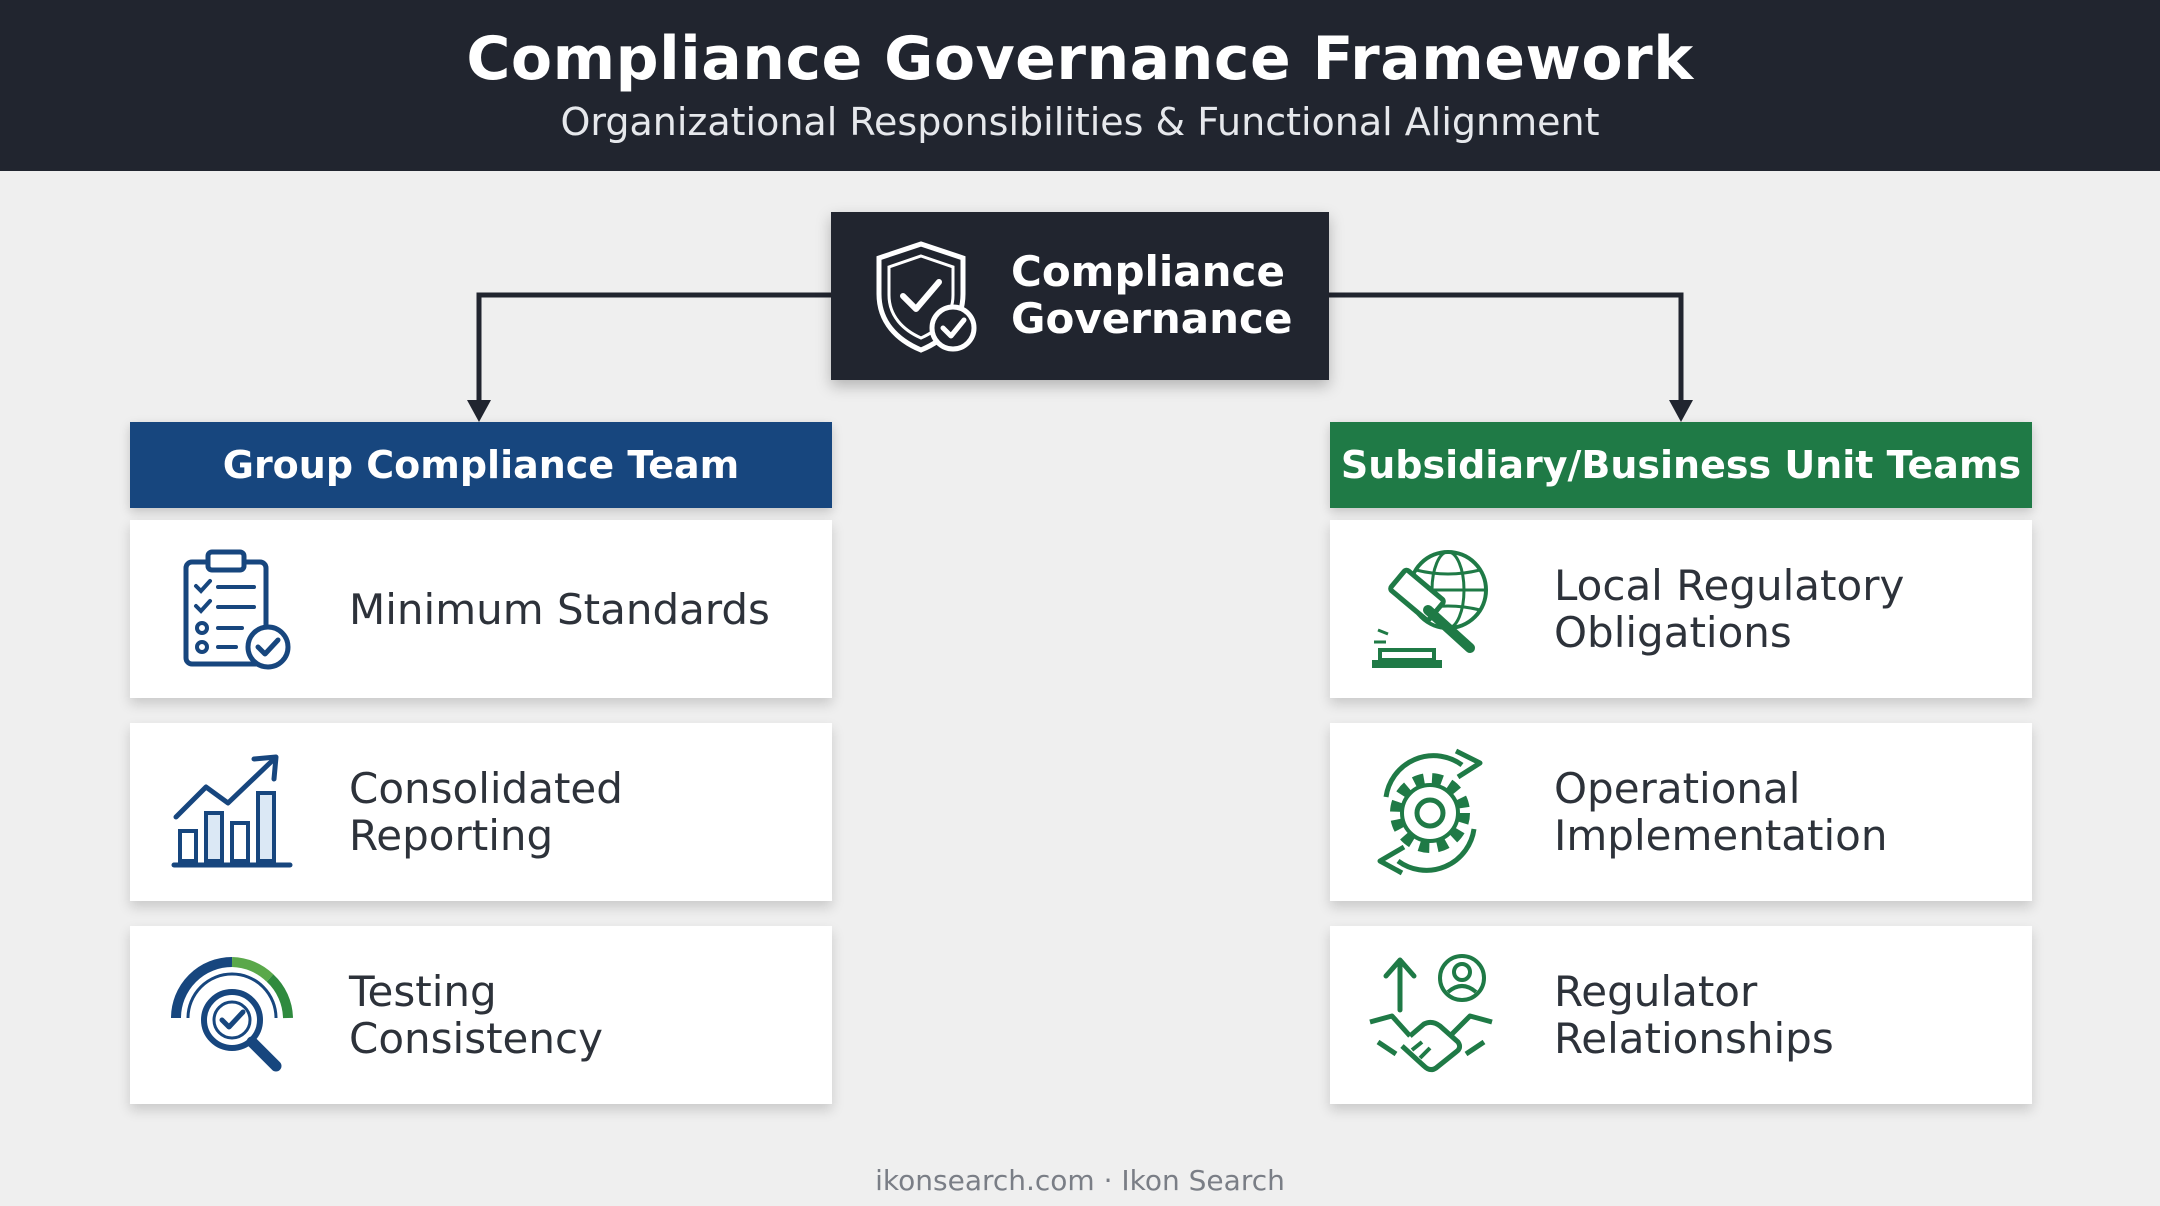  Describe the element at coordinates (1729, 609) in the screenshot. I see `card-label: Local Regulatory Obligations` at that location.